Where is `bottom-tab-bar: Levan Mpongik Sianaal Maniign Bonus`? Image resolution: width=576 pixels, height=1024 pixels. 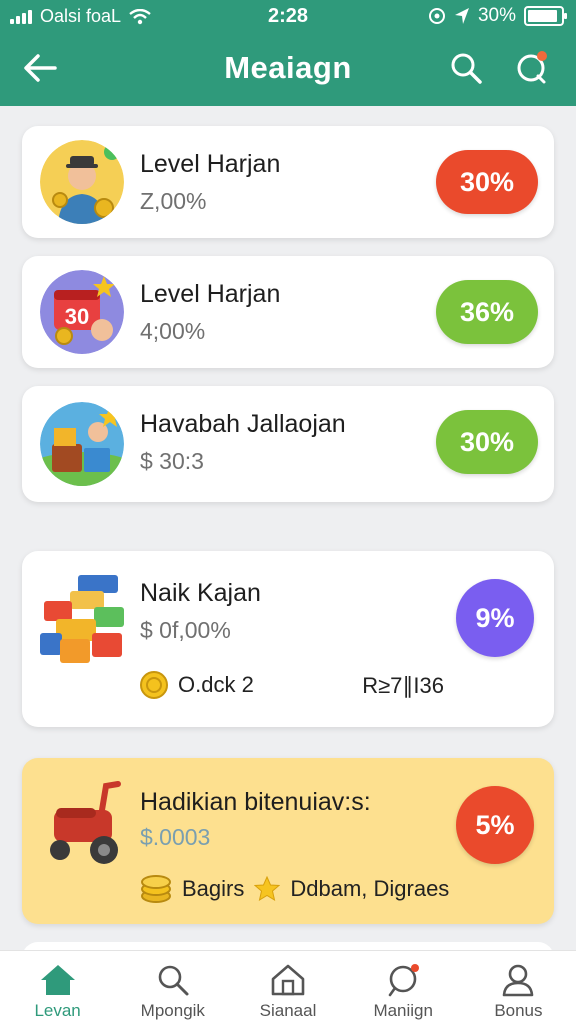 bottom-tab-bar: Levan Mpongik Sianaal Maniign Bonus is located at coordinates (288, 987).